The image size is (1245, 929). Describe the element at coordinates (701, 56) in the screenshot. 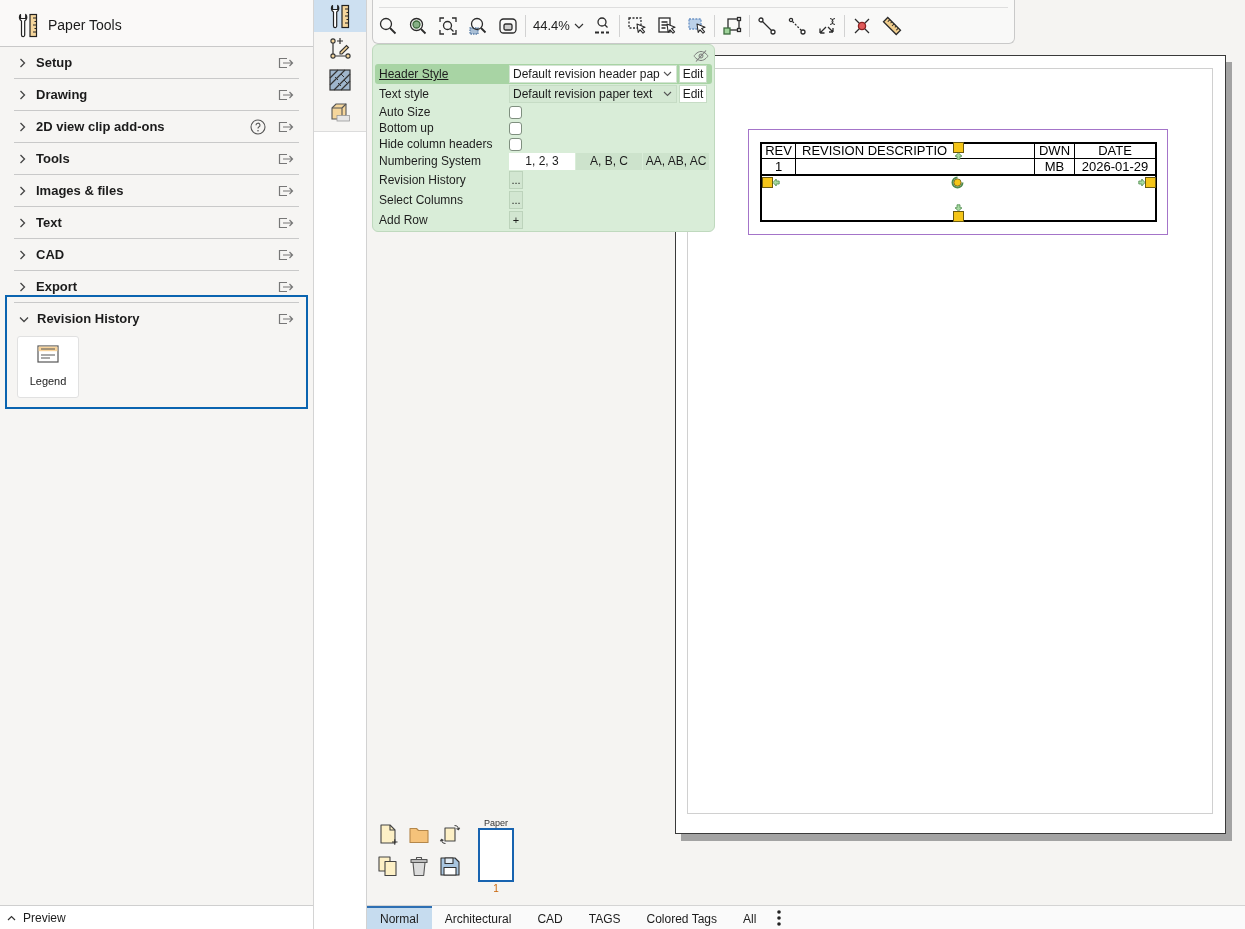

I see `eye-slash-icon` at that location.